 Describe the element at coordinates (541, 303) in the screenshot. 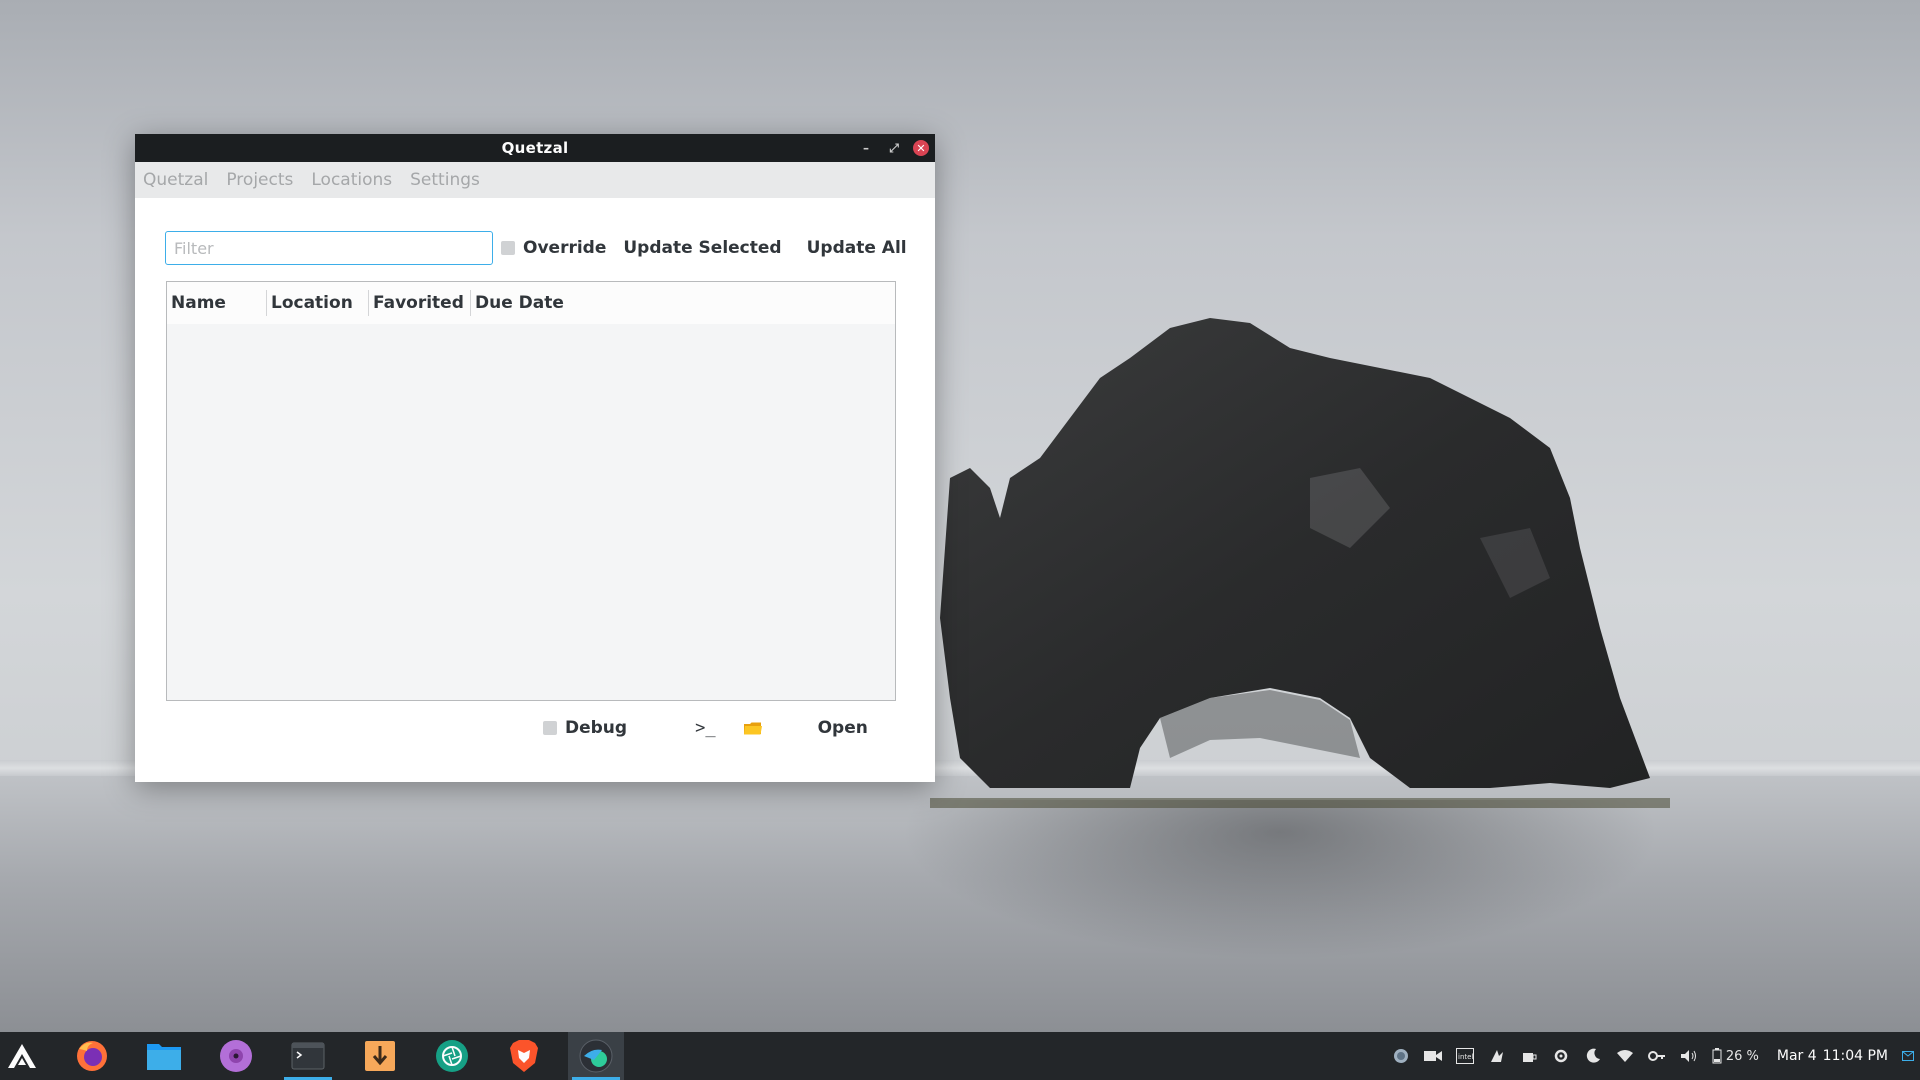

I see `column-header-due-date: Due Date` at that location.